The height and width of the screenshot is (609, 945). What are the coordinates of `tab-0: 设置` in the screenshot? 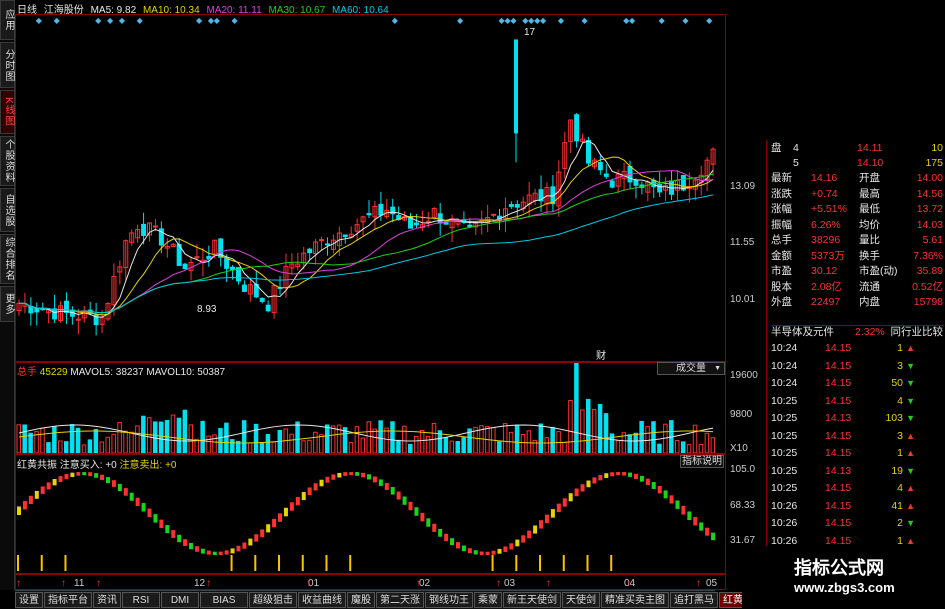 It's located at (29, 600).